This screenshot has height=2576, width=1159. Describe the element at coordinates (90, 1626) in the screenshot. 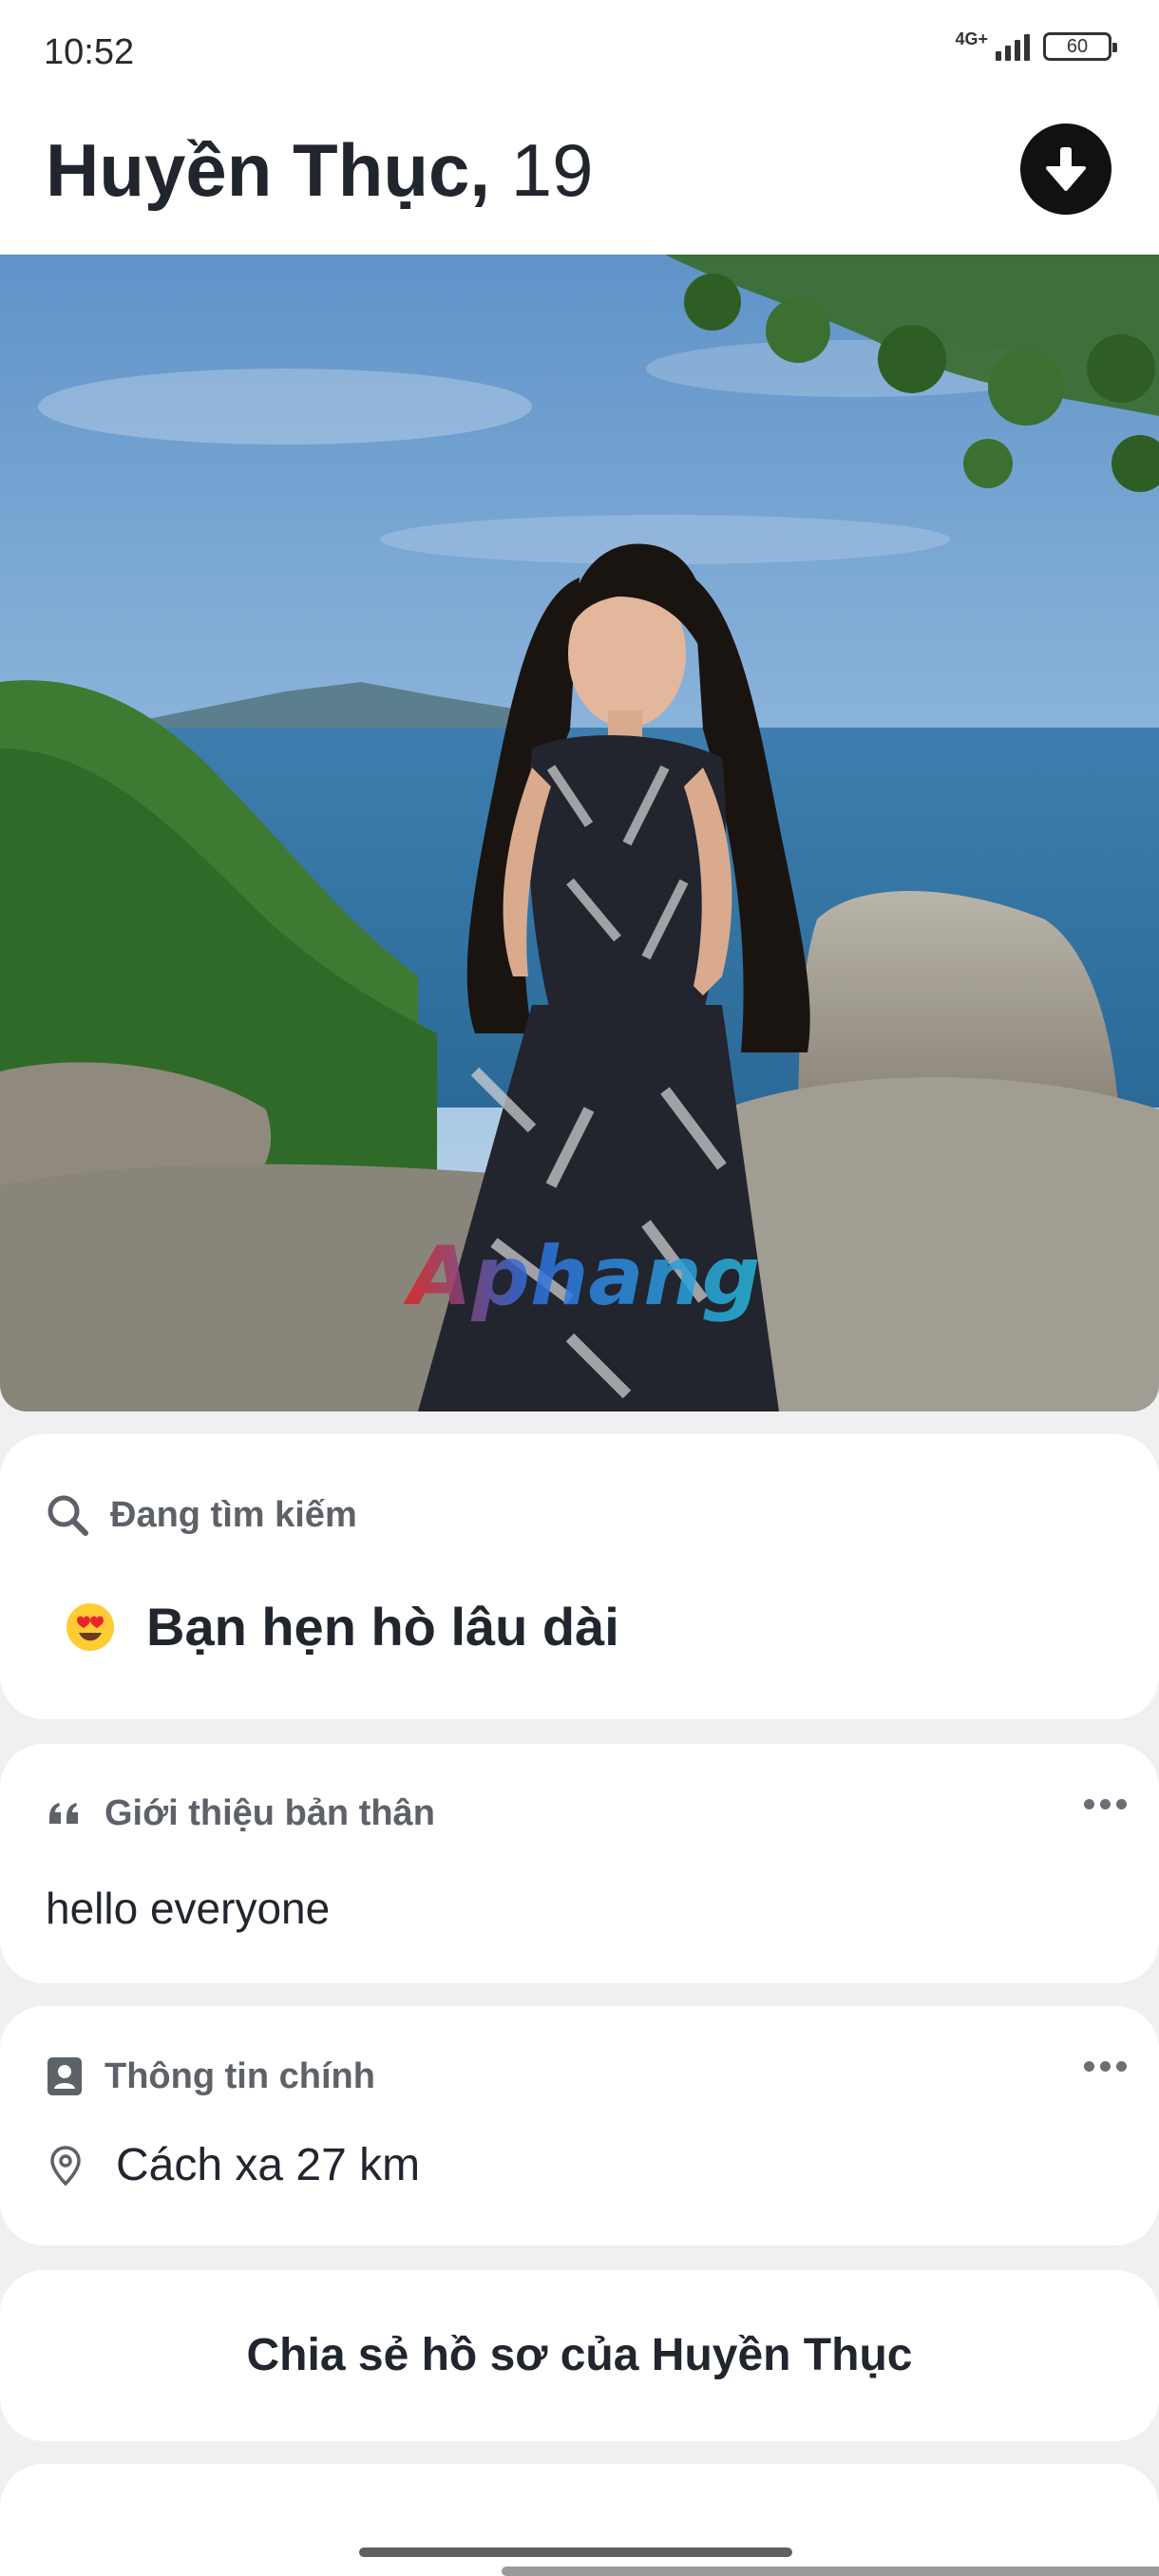

I see `heart-eyes-emoji-icon` at that location.